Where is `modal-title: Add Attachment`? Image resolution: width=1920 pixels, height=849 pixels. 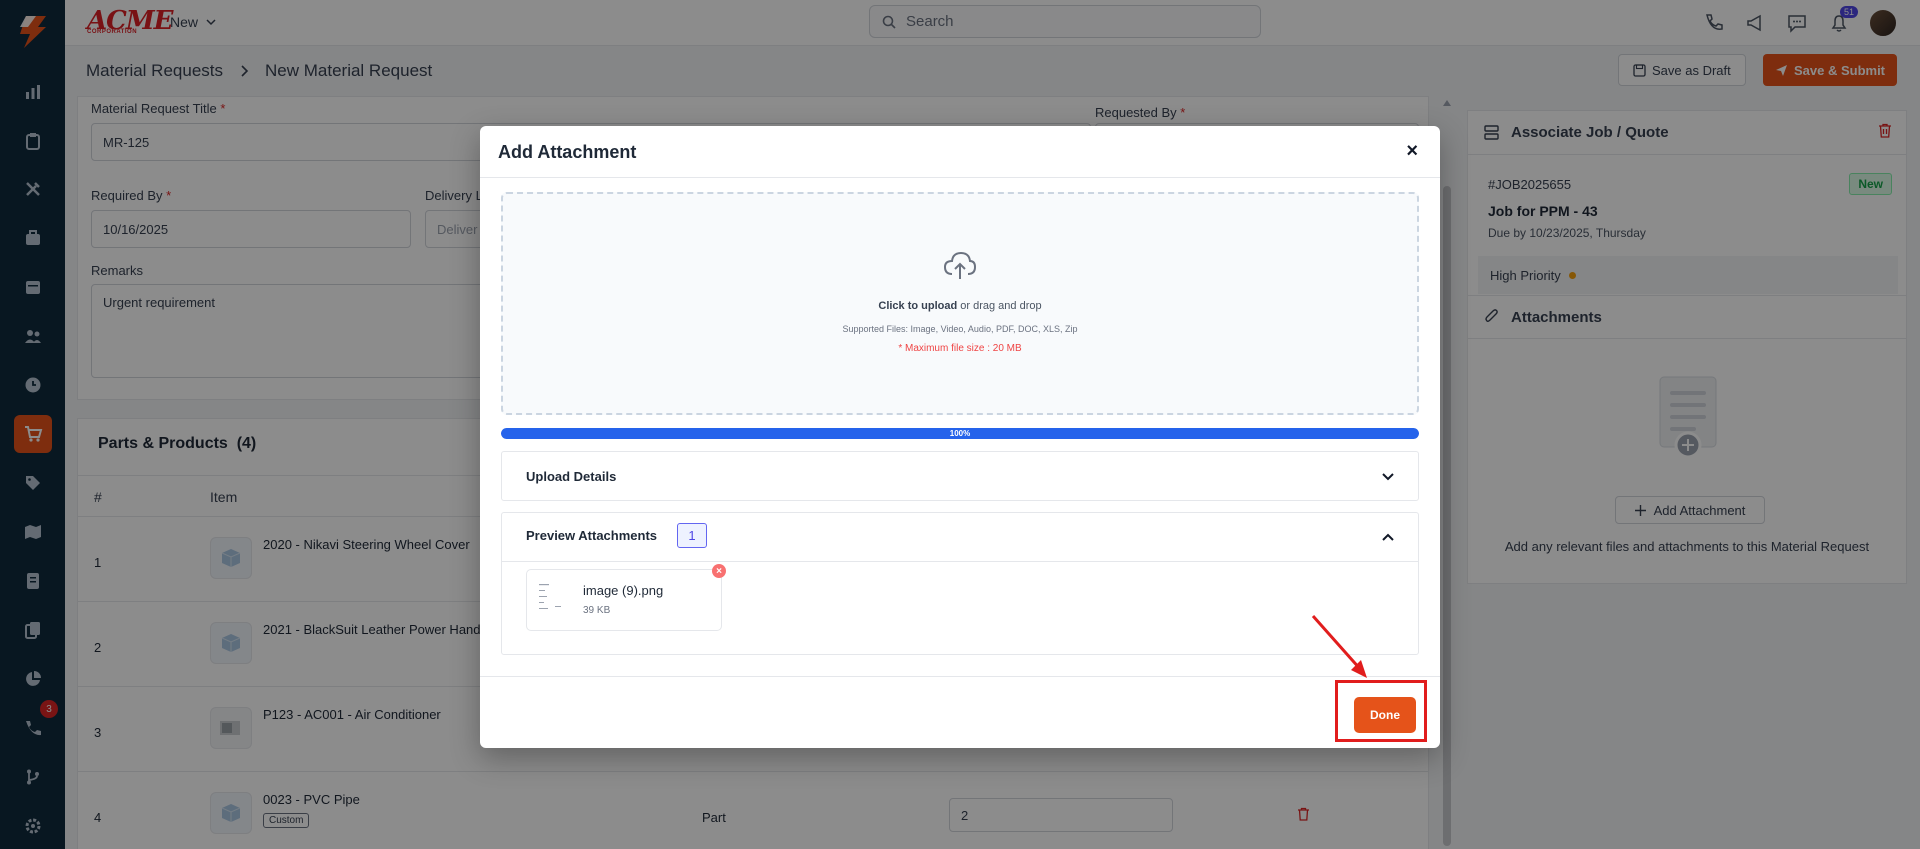
modal-title: Add Attachment is located at coordinates (567, 152).